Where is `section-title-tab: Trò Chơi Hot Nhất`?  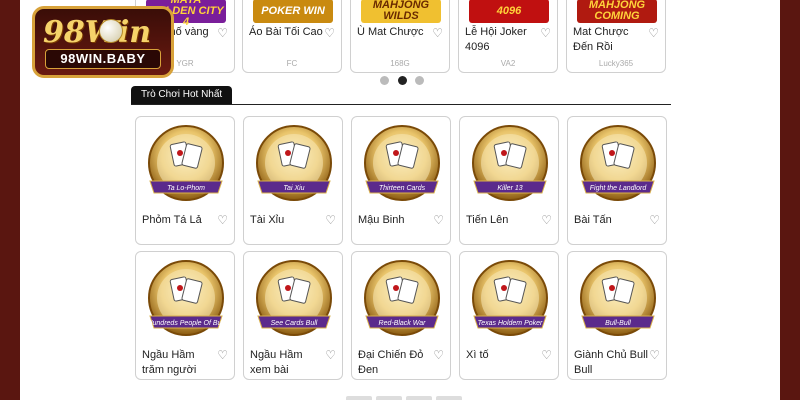
section-title-tab: Trò Chơi Hot Nhất is located at coordinates (182, 95).